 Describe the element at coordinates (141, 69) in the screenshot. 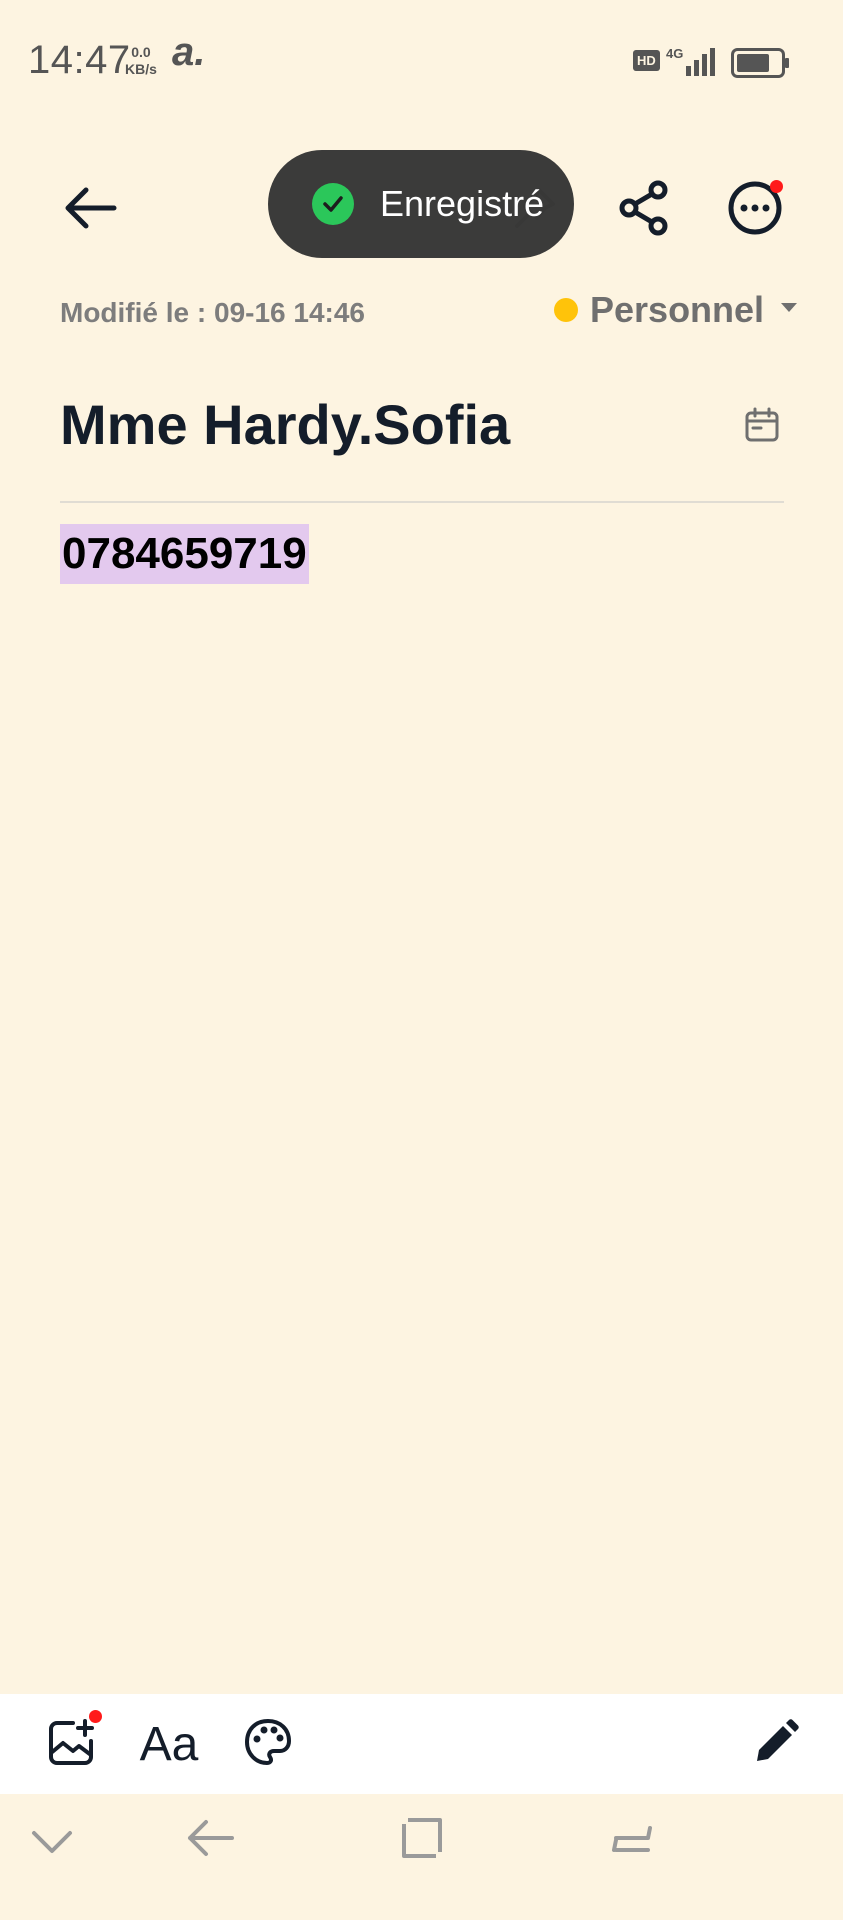

I see `network-speed-unit: KB/s` at that location.